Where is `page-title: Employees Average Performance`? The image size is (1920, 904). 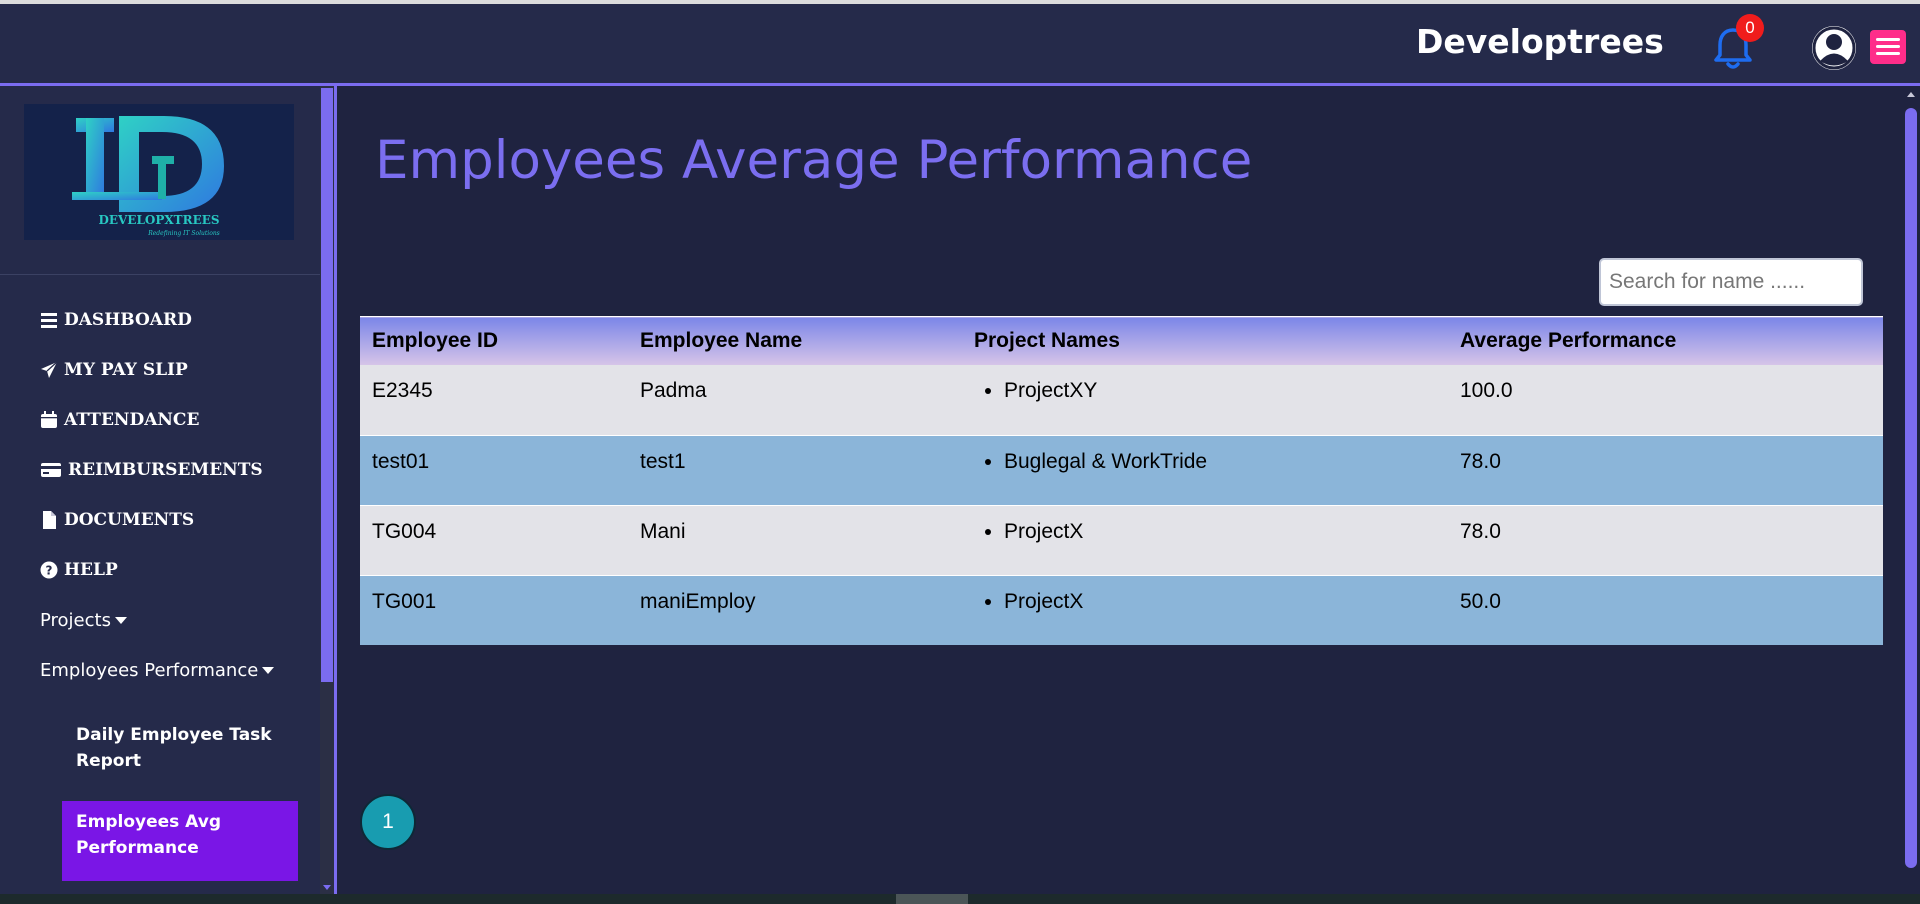 page-title: Employees Average Performance is located at coordinates (814, 160).